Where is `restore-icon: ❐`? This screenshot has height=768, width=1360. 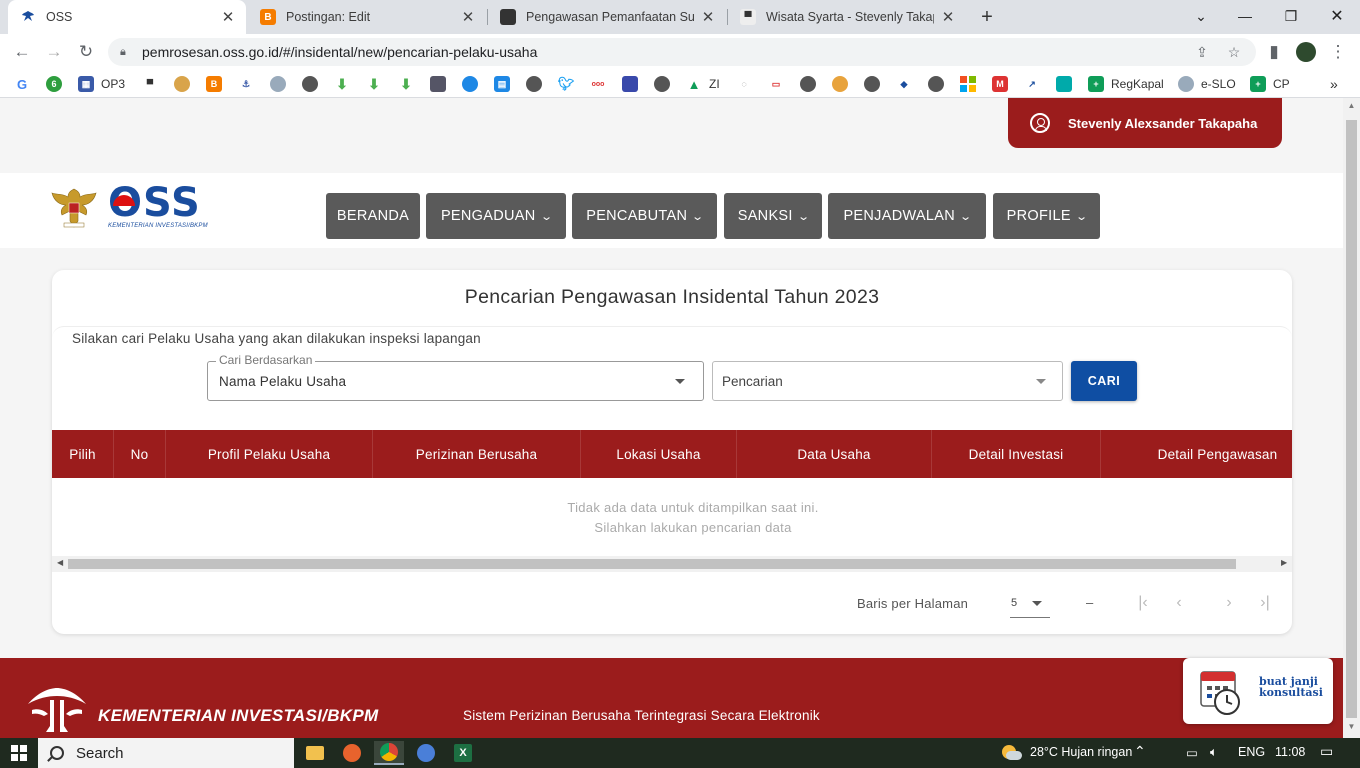
restore-icon: ❐ is located at coordinates (1291, 16).